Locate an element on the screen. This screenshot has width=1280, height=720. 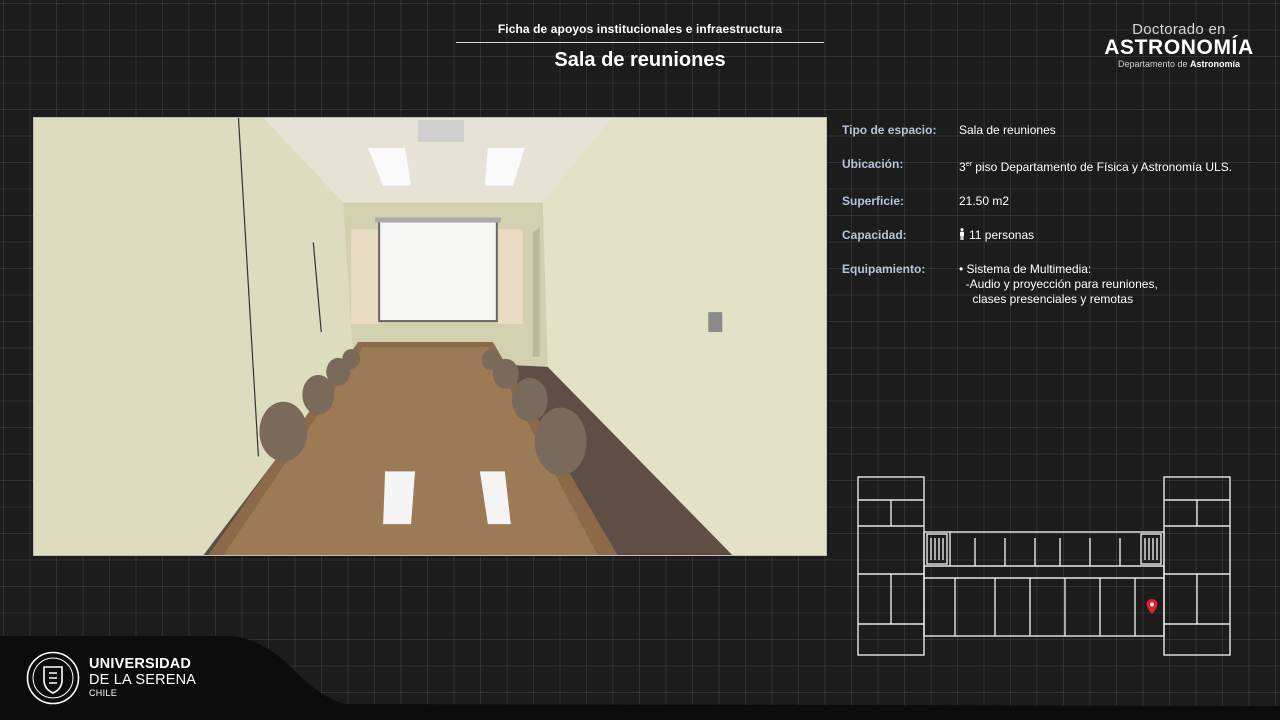
university-seal-icon is located at coordinates (53, 678).